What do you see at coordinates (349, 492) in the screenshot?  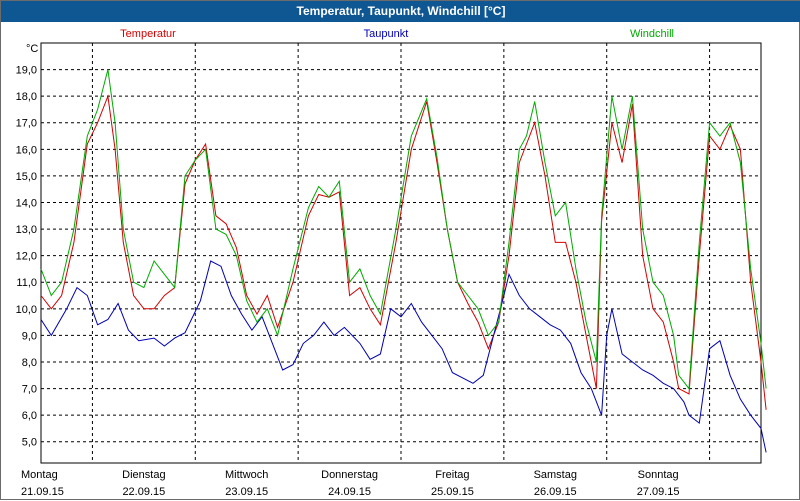 I see `x-date-label: 24.09.15` at bounding box center [349, 492].